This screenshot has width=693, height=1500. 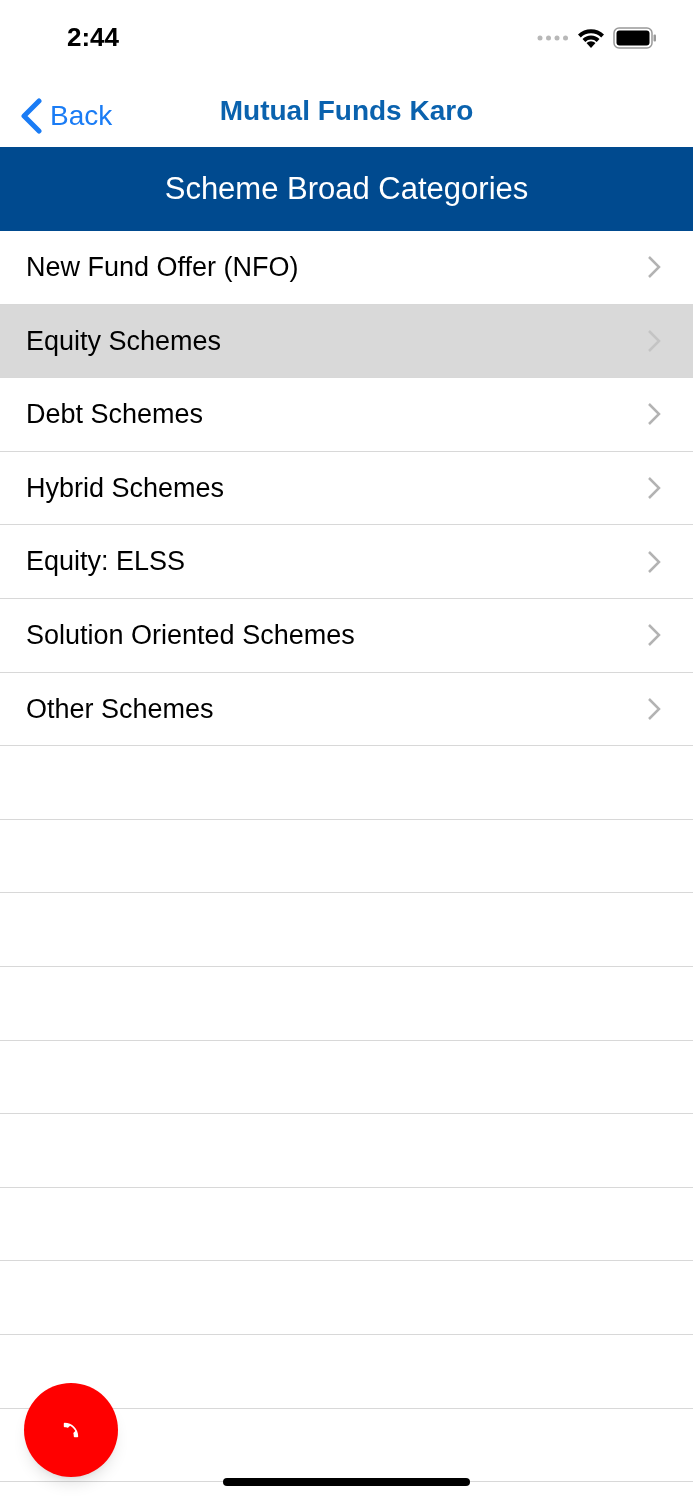 What do you see at coordinates (31, 116) in the screenshot?
I see `chevron-left-icon` at bounding box center [31, 116].